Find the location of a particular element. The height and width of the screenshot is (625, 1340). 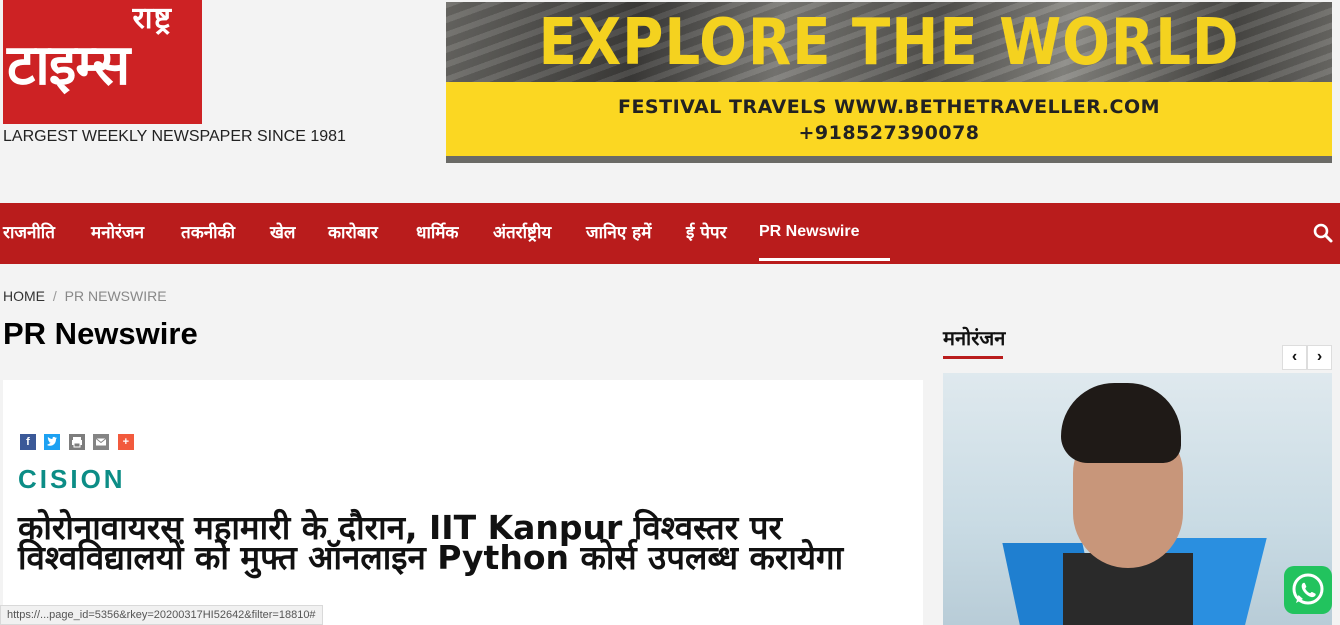

search-icon is located at coordinates (1323, 233).